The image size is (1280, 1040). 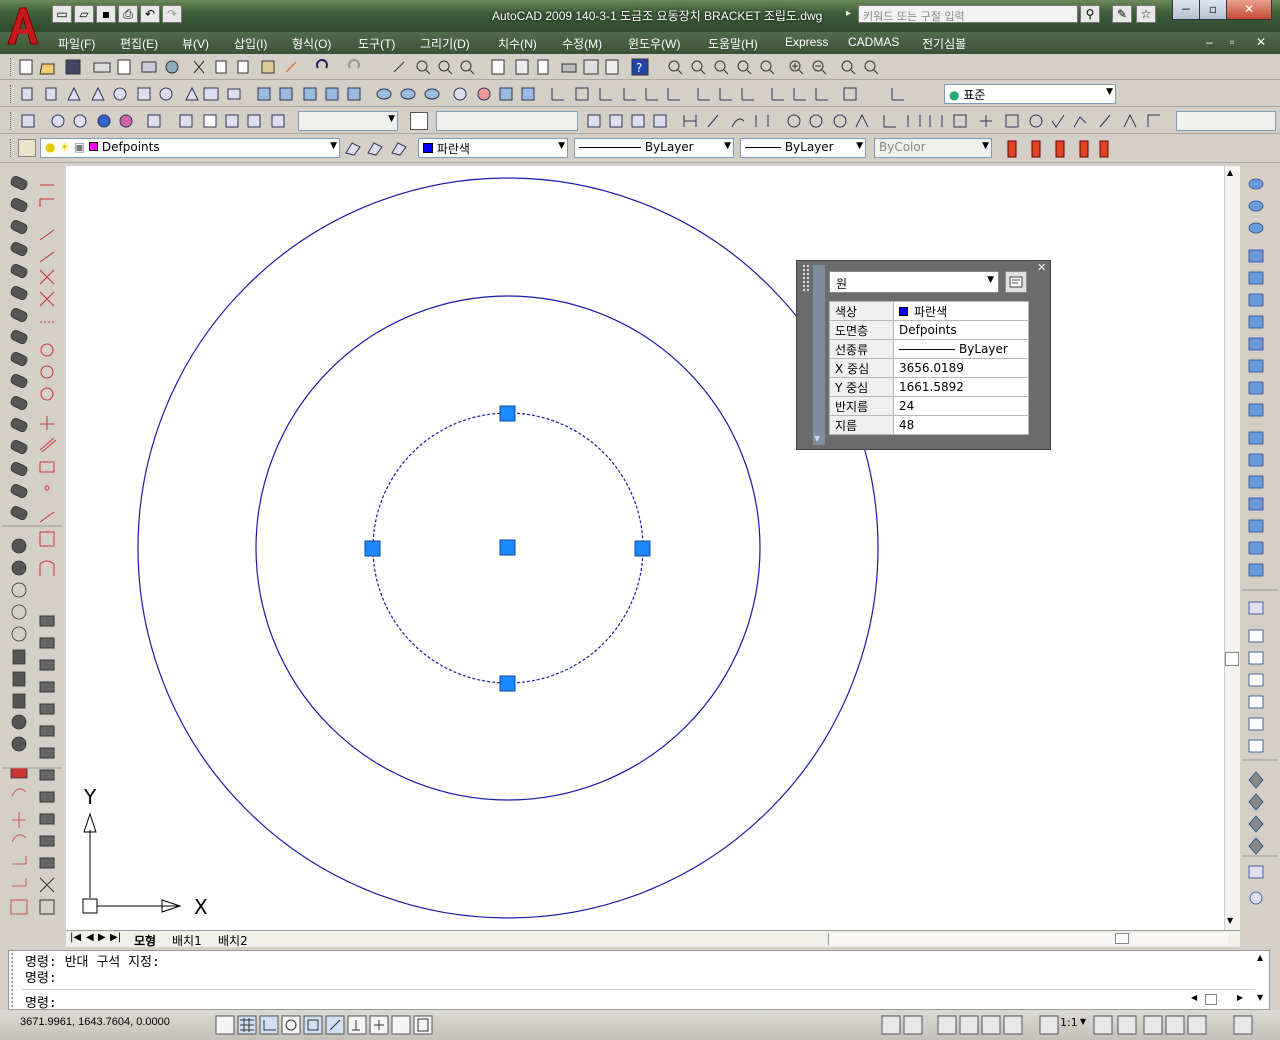 I want to click on text-style-select: ● 표준 ▼, so click(x=1030, y=94).